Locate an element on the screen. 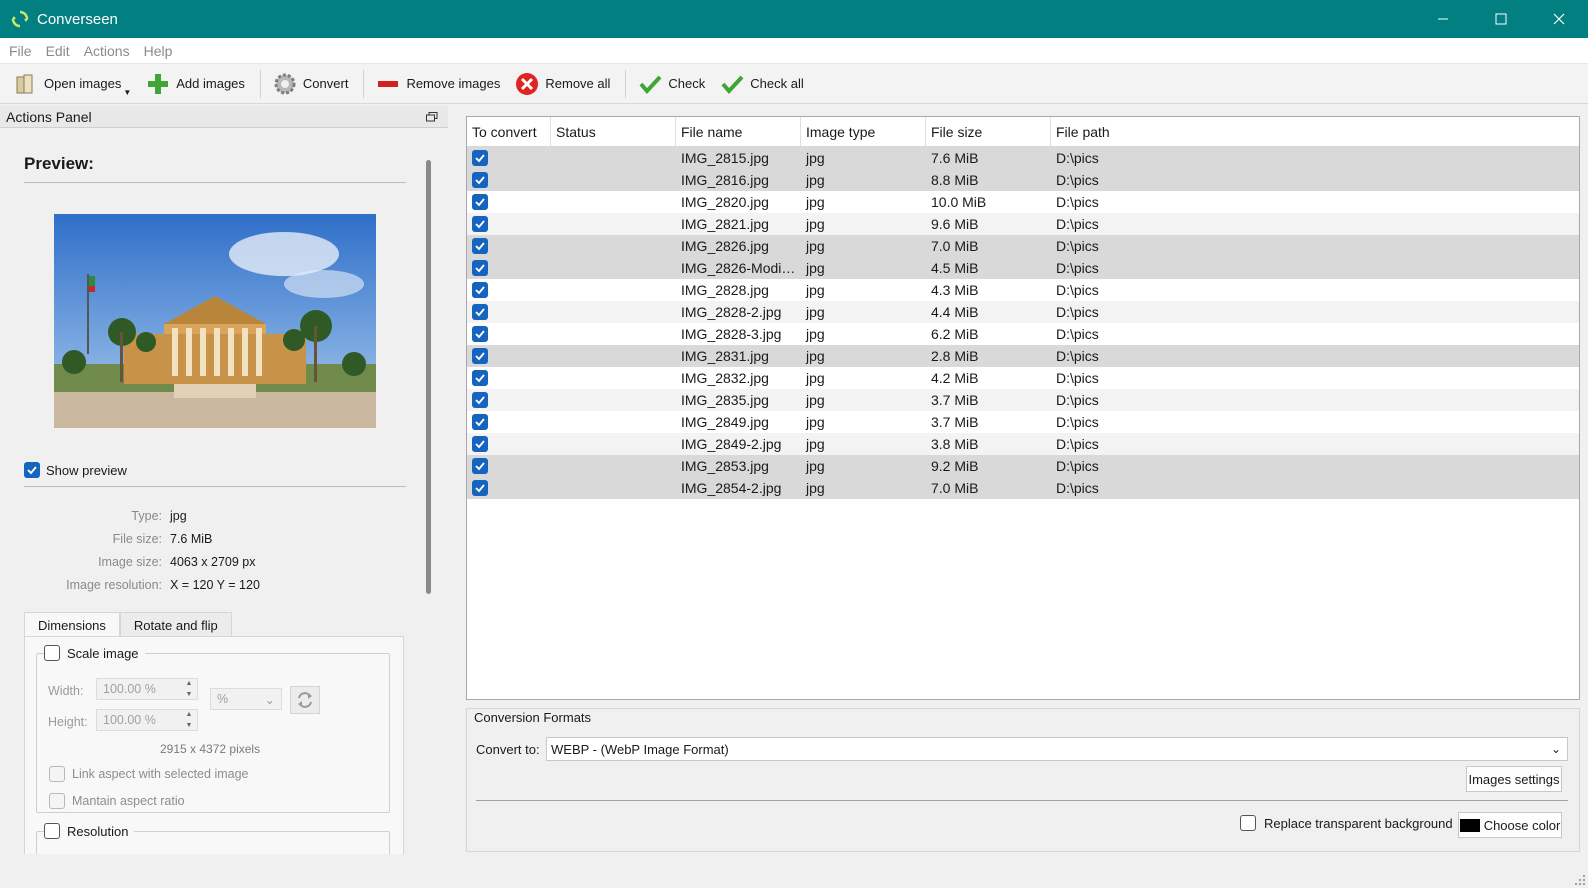 Image resolution: width=1588 pixels, height=888 pixels. add-images-button: Add images is located at coordinates (195, 84).